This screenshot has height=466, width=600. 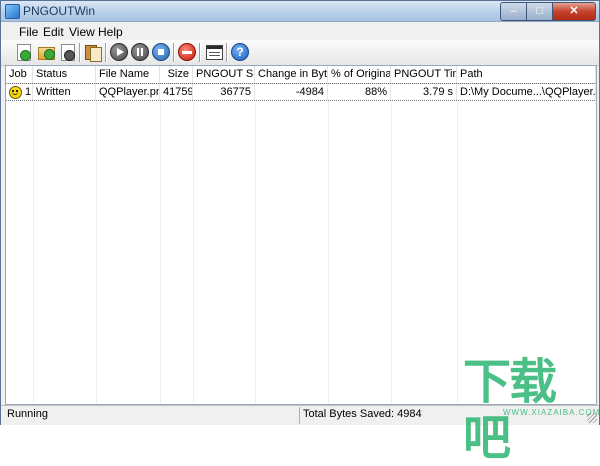 I want to click on options-icon, so click(x=214, y=52).